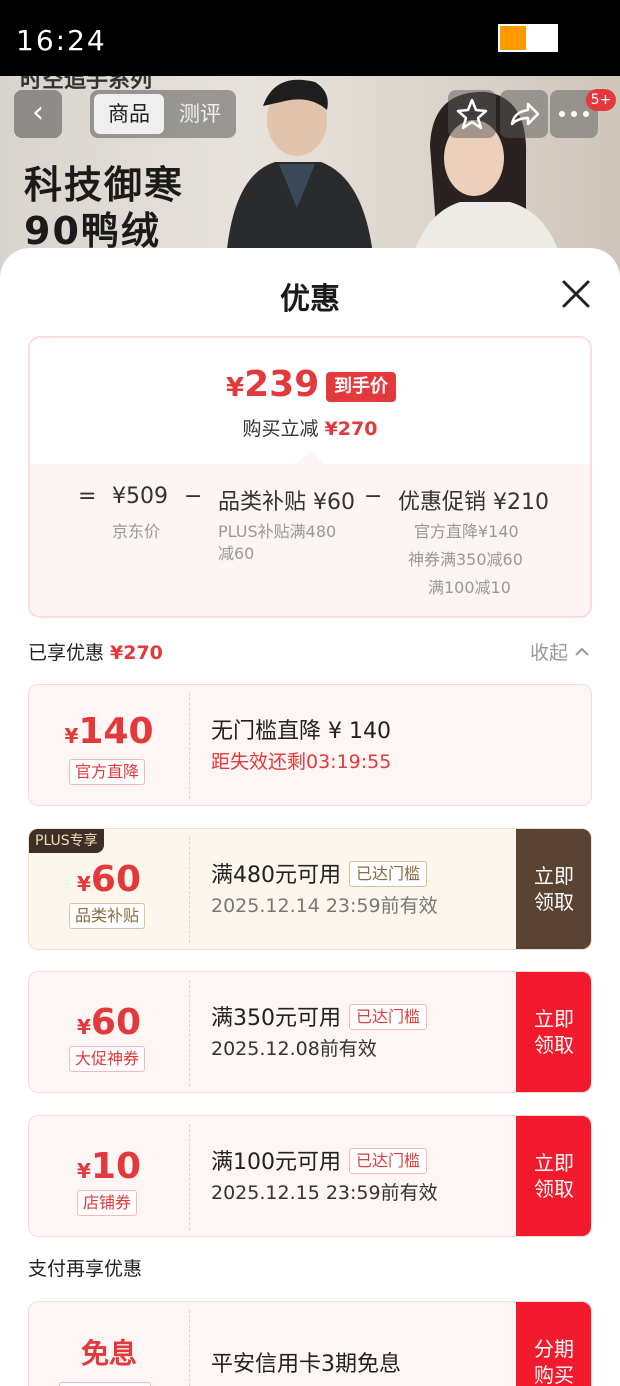 The height and width of the screenshot is (1386, 620). I want to click on share-button, so click(524, 114).